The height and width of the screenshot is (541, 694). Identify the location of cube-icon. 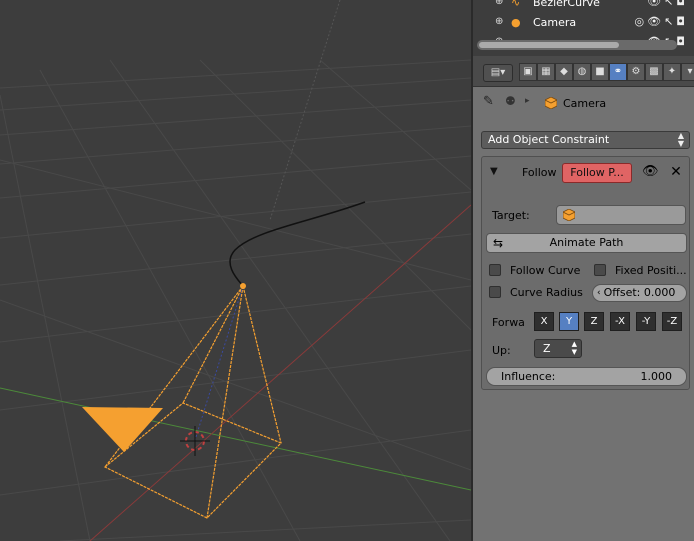
(551, 103).